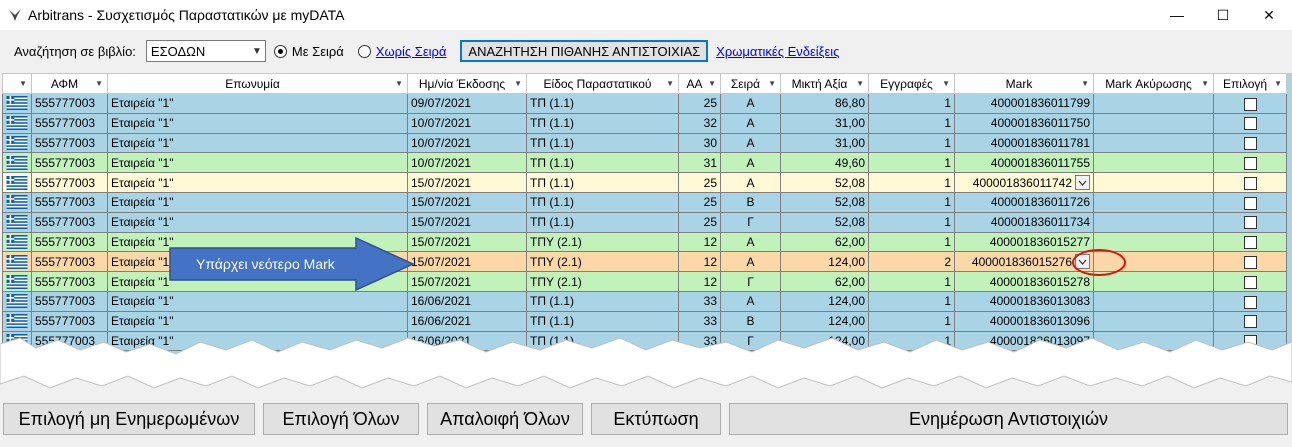 This screenshot has height=447, width=1292. What do you see at coordinates (656, 419) in the screenshot?
I see `print-button: Εκτύπωση` at bounding box center [656, 419].